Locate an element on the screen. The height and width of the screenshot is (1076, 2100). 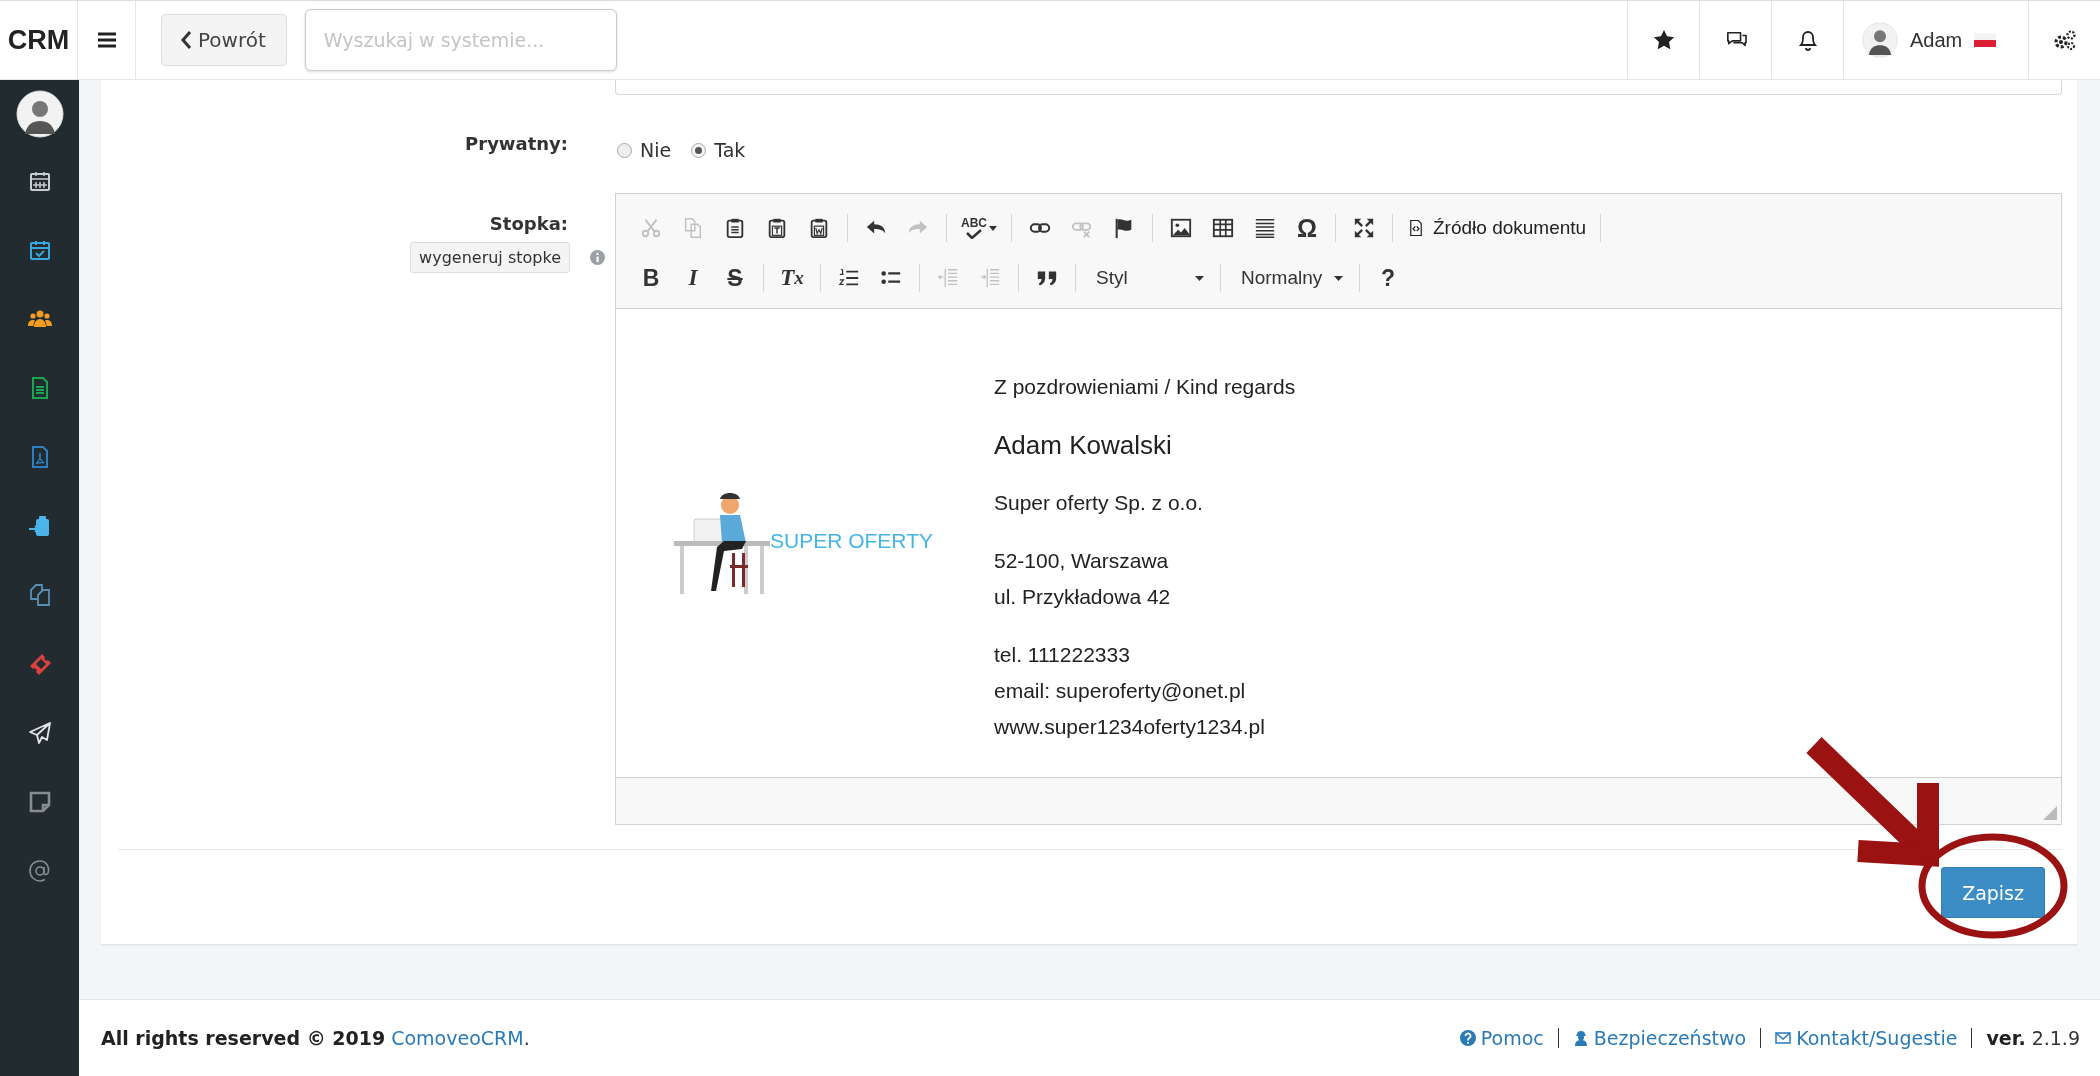
format-button: ? is located at coordinates (1388, 278).